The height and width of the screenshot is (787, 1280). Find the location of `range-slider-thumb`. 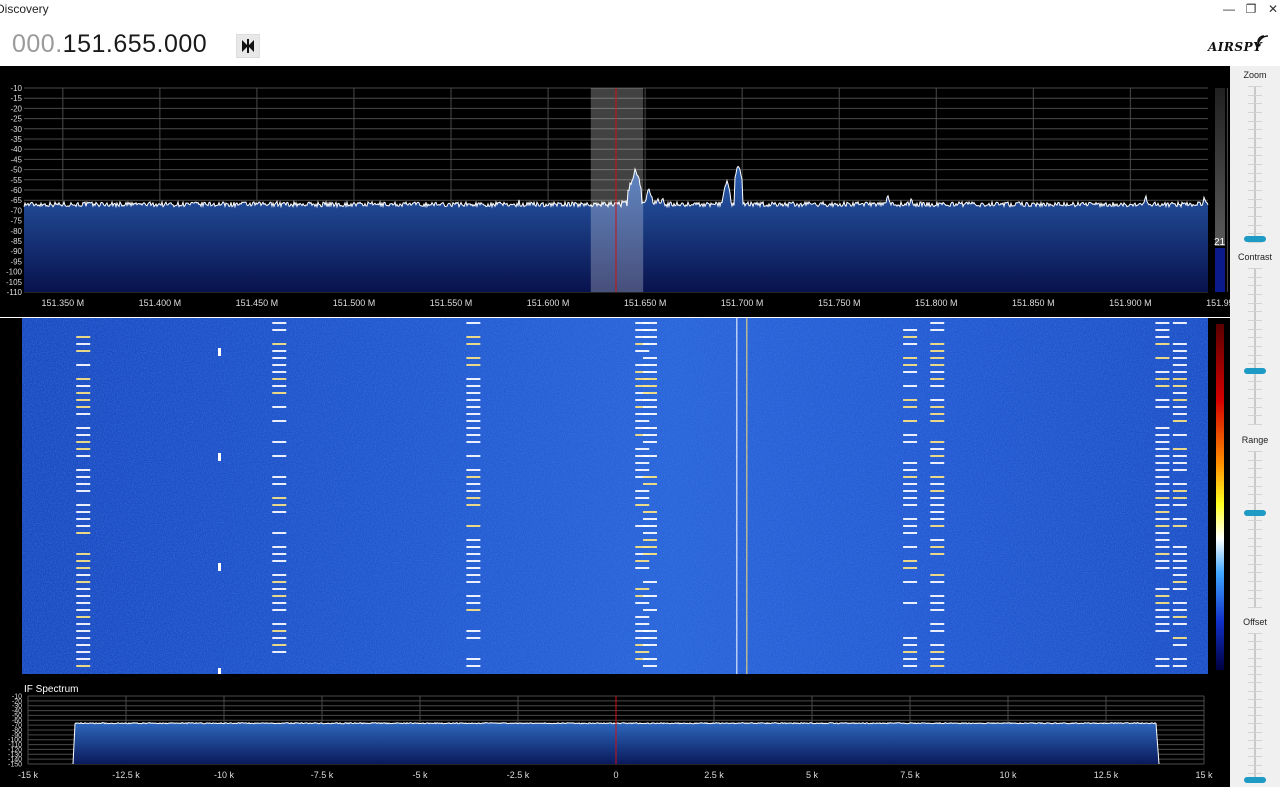

range-slider-thumb is located at coordinates (1255, 513).